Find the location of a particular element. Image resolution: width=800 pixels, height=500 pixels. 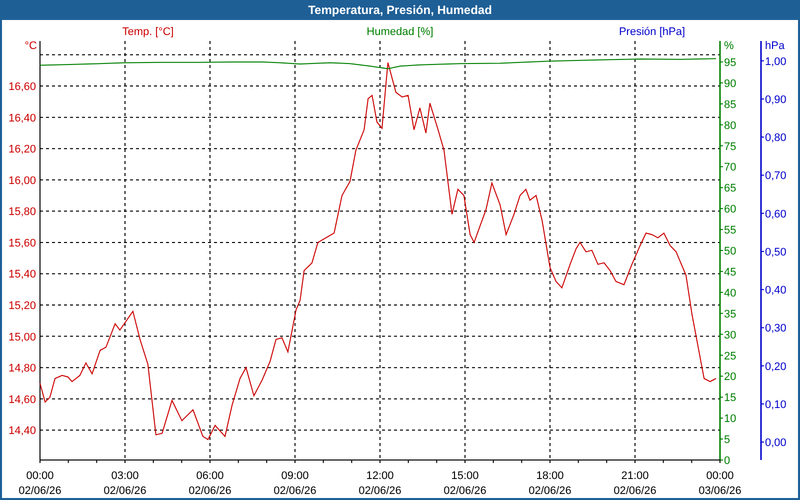

tick-label: 40 is located at coordinates (730, 293).